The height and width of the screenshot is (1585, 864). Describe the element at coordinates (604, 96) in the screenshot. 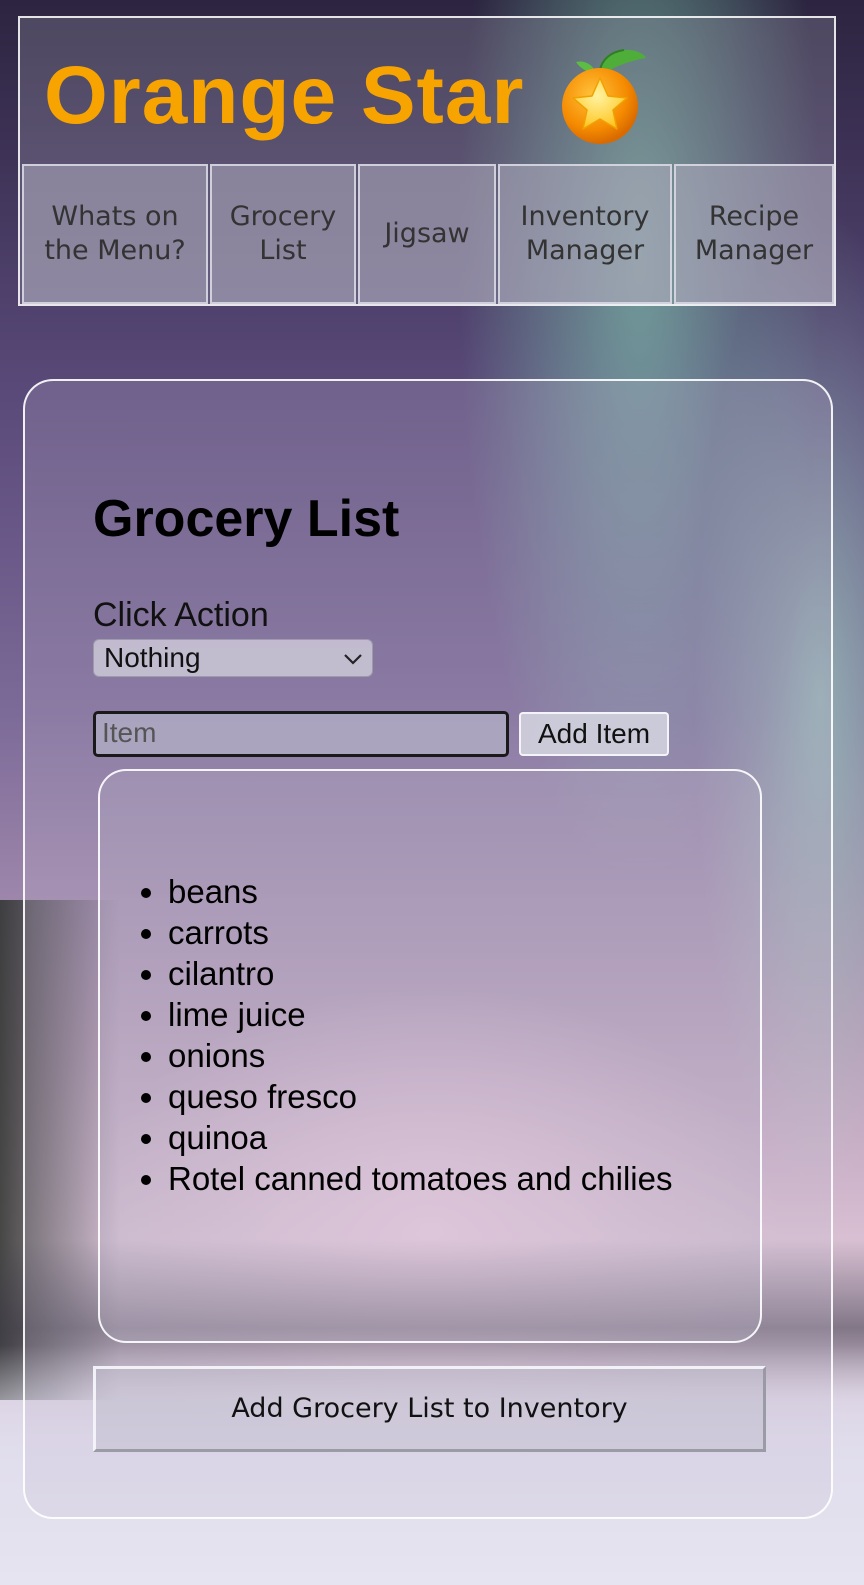

I see `orange-star-icon` at that location.